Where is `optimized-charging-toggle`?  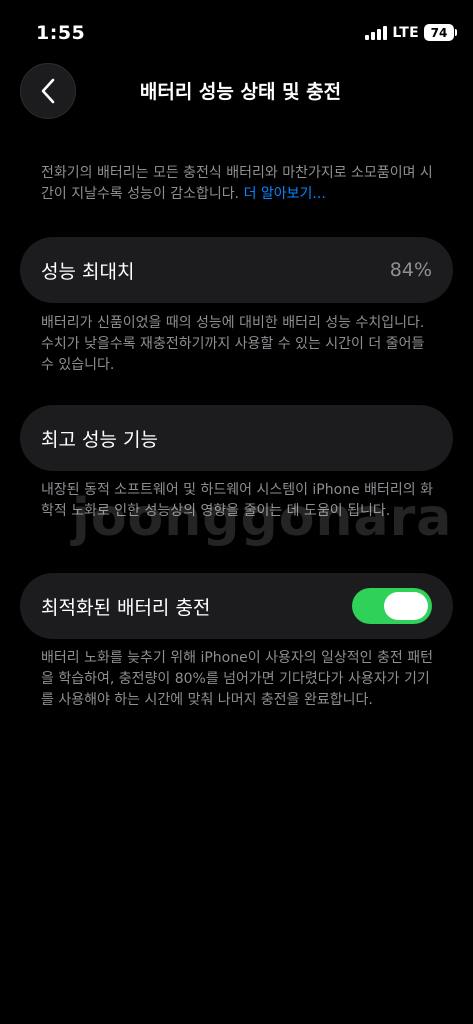 optimized-charging-toggle is located at coordinates (392, 606).